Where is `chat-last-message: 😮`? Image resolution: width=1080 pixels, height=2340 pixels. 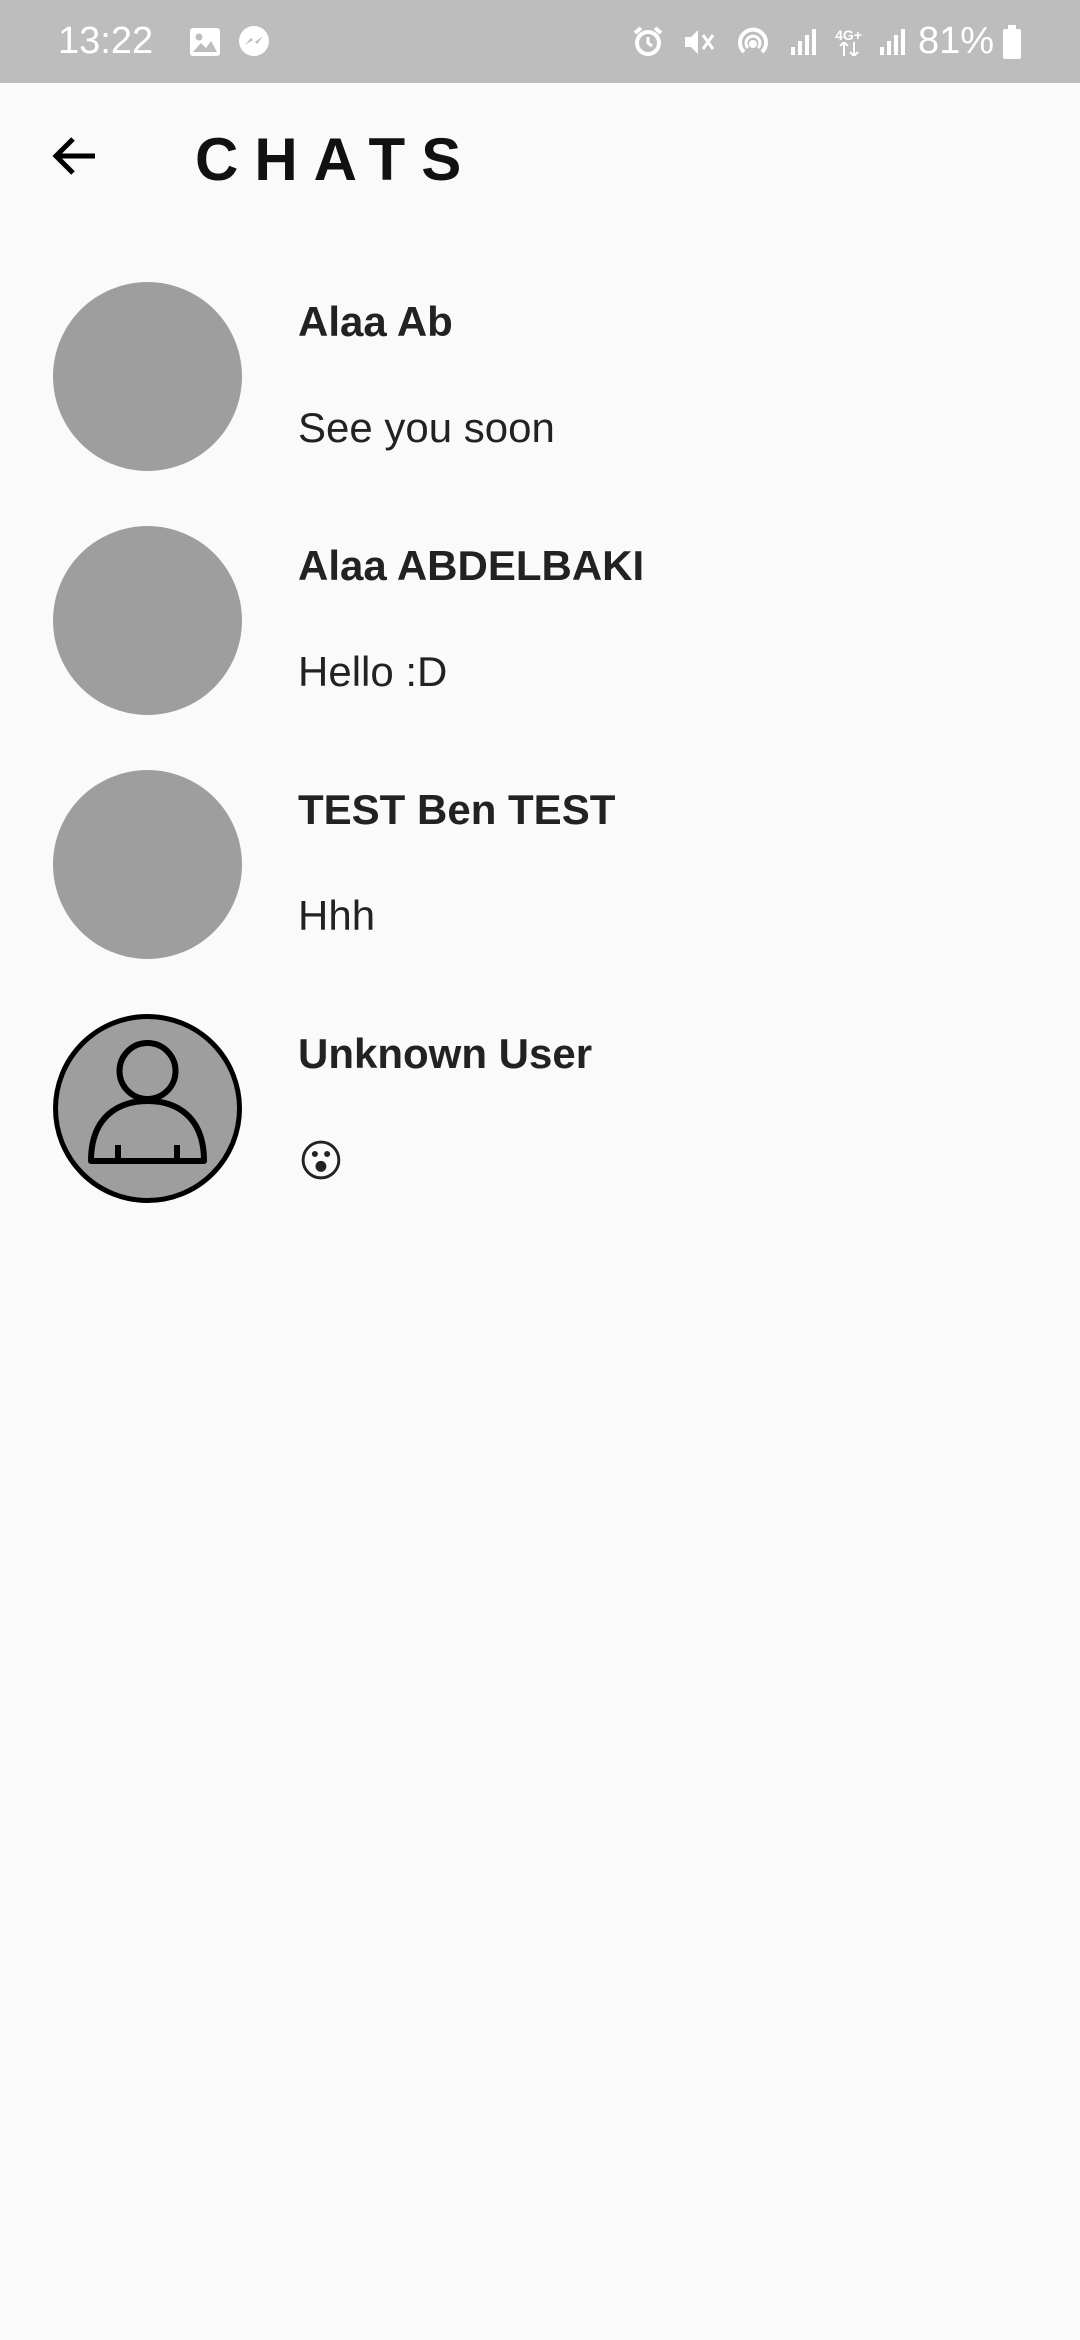 chat-last-message: 😮 is located at coordinates (321, 1161).